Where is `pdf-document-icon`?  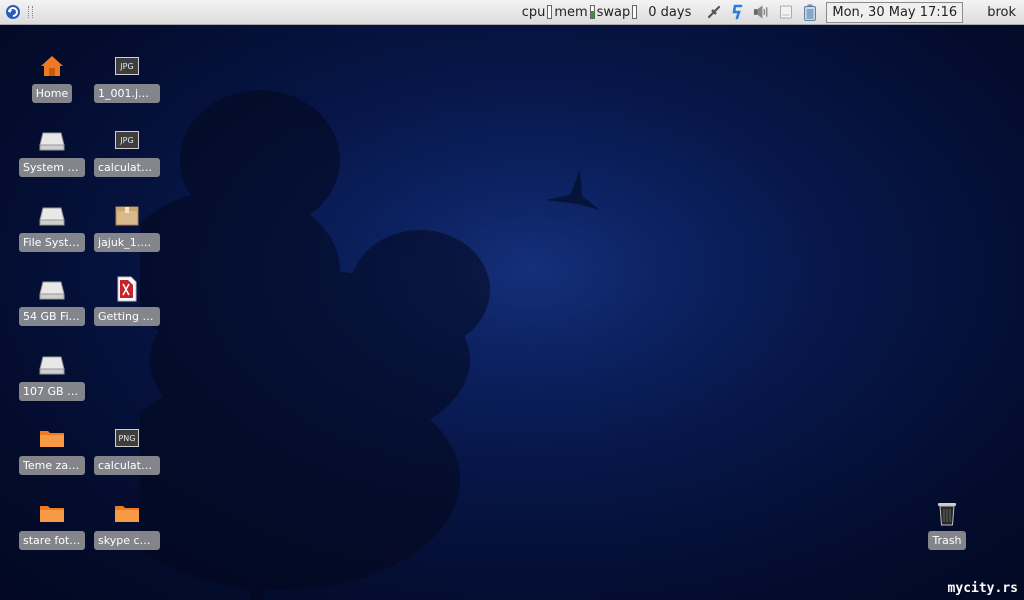
pdf-document-icon is located at coordinates (127, 289).